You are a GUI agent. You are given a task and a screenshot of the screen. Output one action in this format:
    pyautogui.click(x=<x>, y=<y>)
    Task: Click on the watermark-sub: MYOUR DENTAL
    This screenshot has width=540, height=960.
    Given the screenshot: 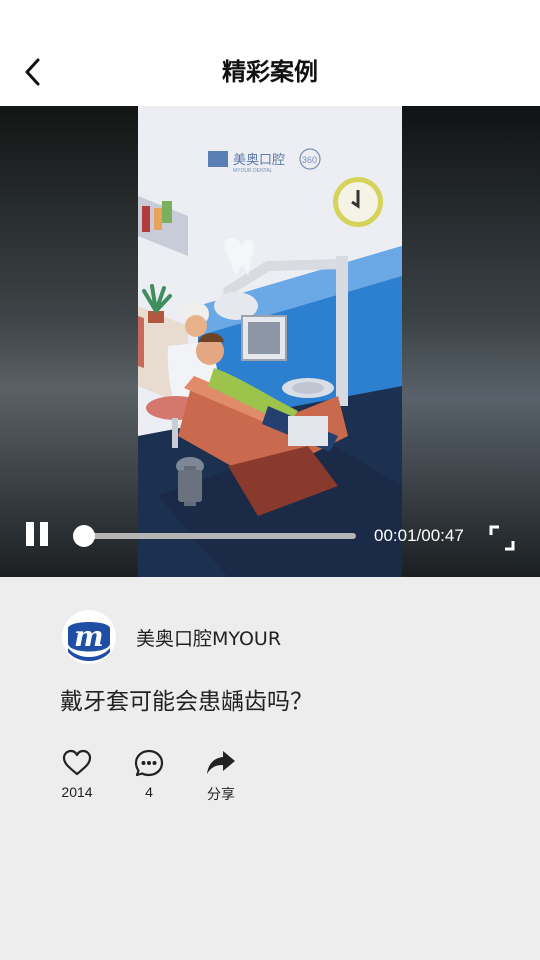 What is the action you would take?
    pyautogui.click(x=253, y=171)
    